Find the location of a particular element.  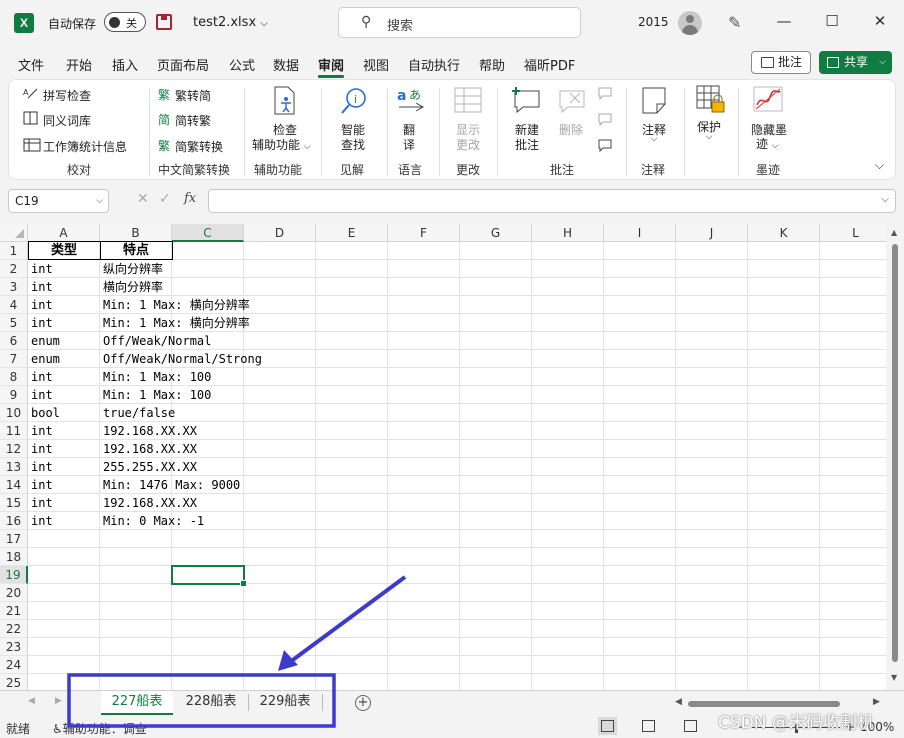

cell-b6: Off/Weak/Normal is located at coordinates (250, 341).